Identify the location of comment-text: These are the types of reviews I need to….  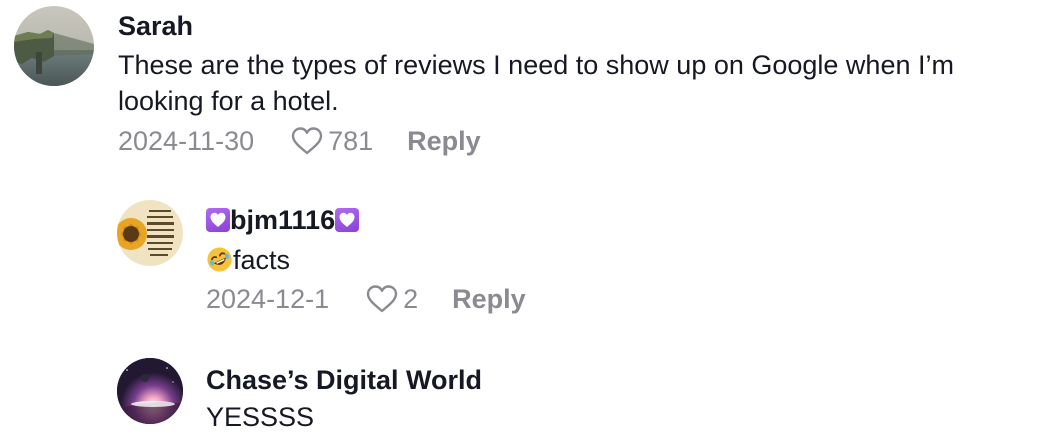
(536, 83).